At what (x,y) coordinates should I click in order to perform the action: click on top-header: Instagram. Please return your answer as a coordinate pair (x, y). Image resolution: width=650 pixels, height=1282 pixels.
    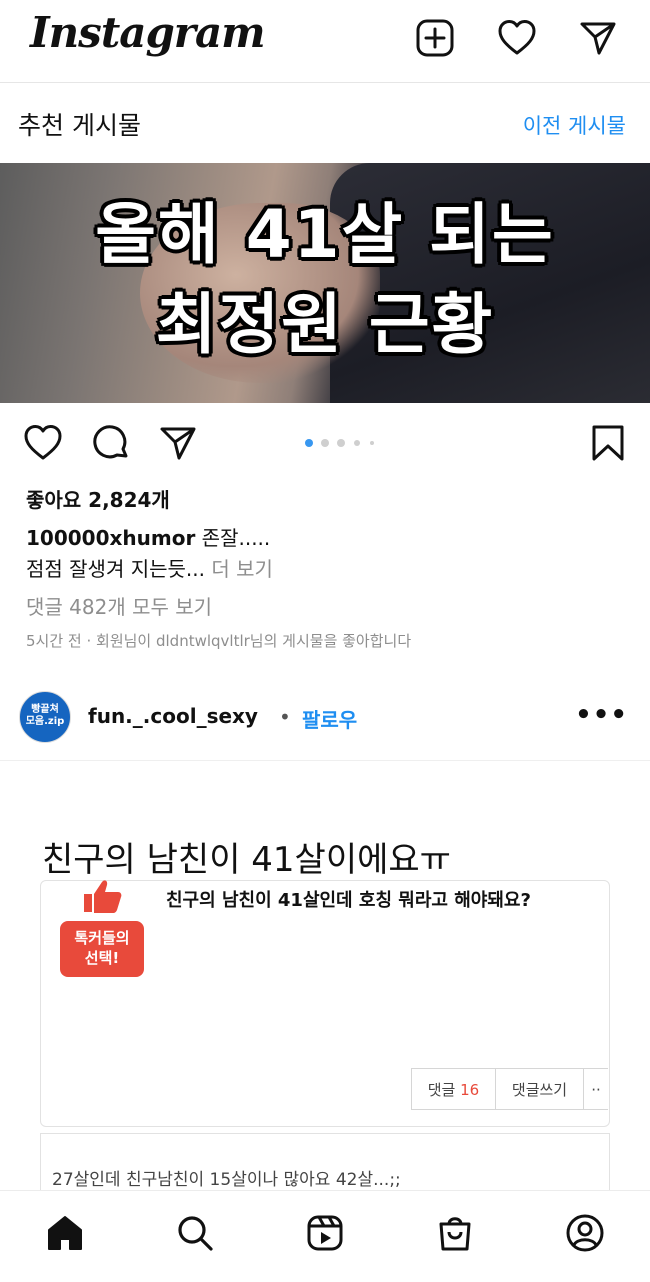
    Looking at the image, I should click on (325, 41).